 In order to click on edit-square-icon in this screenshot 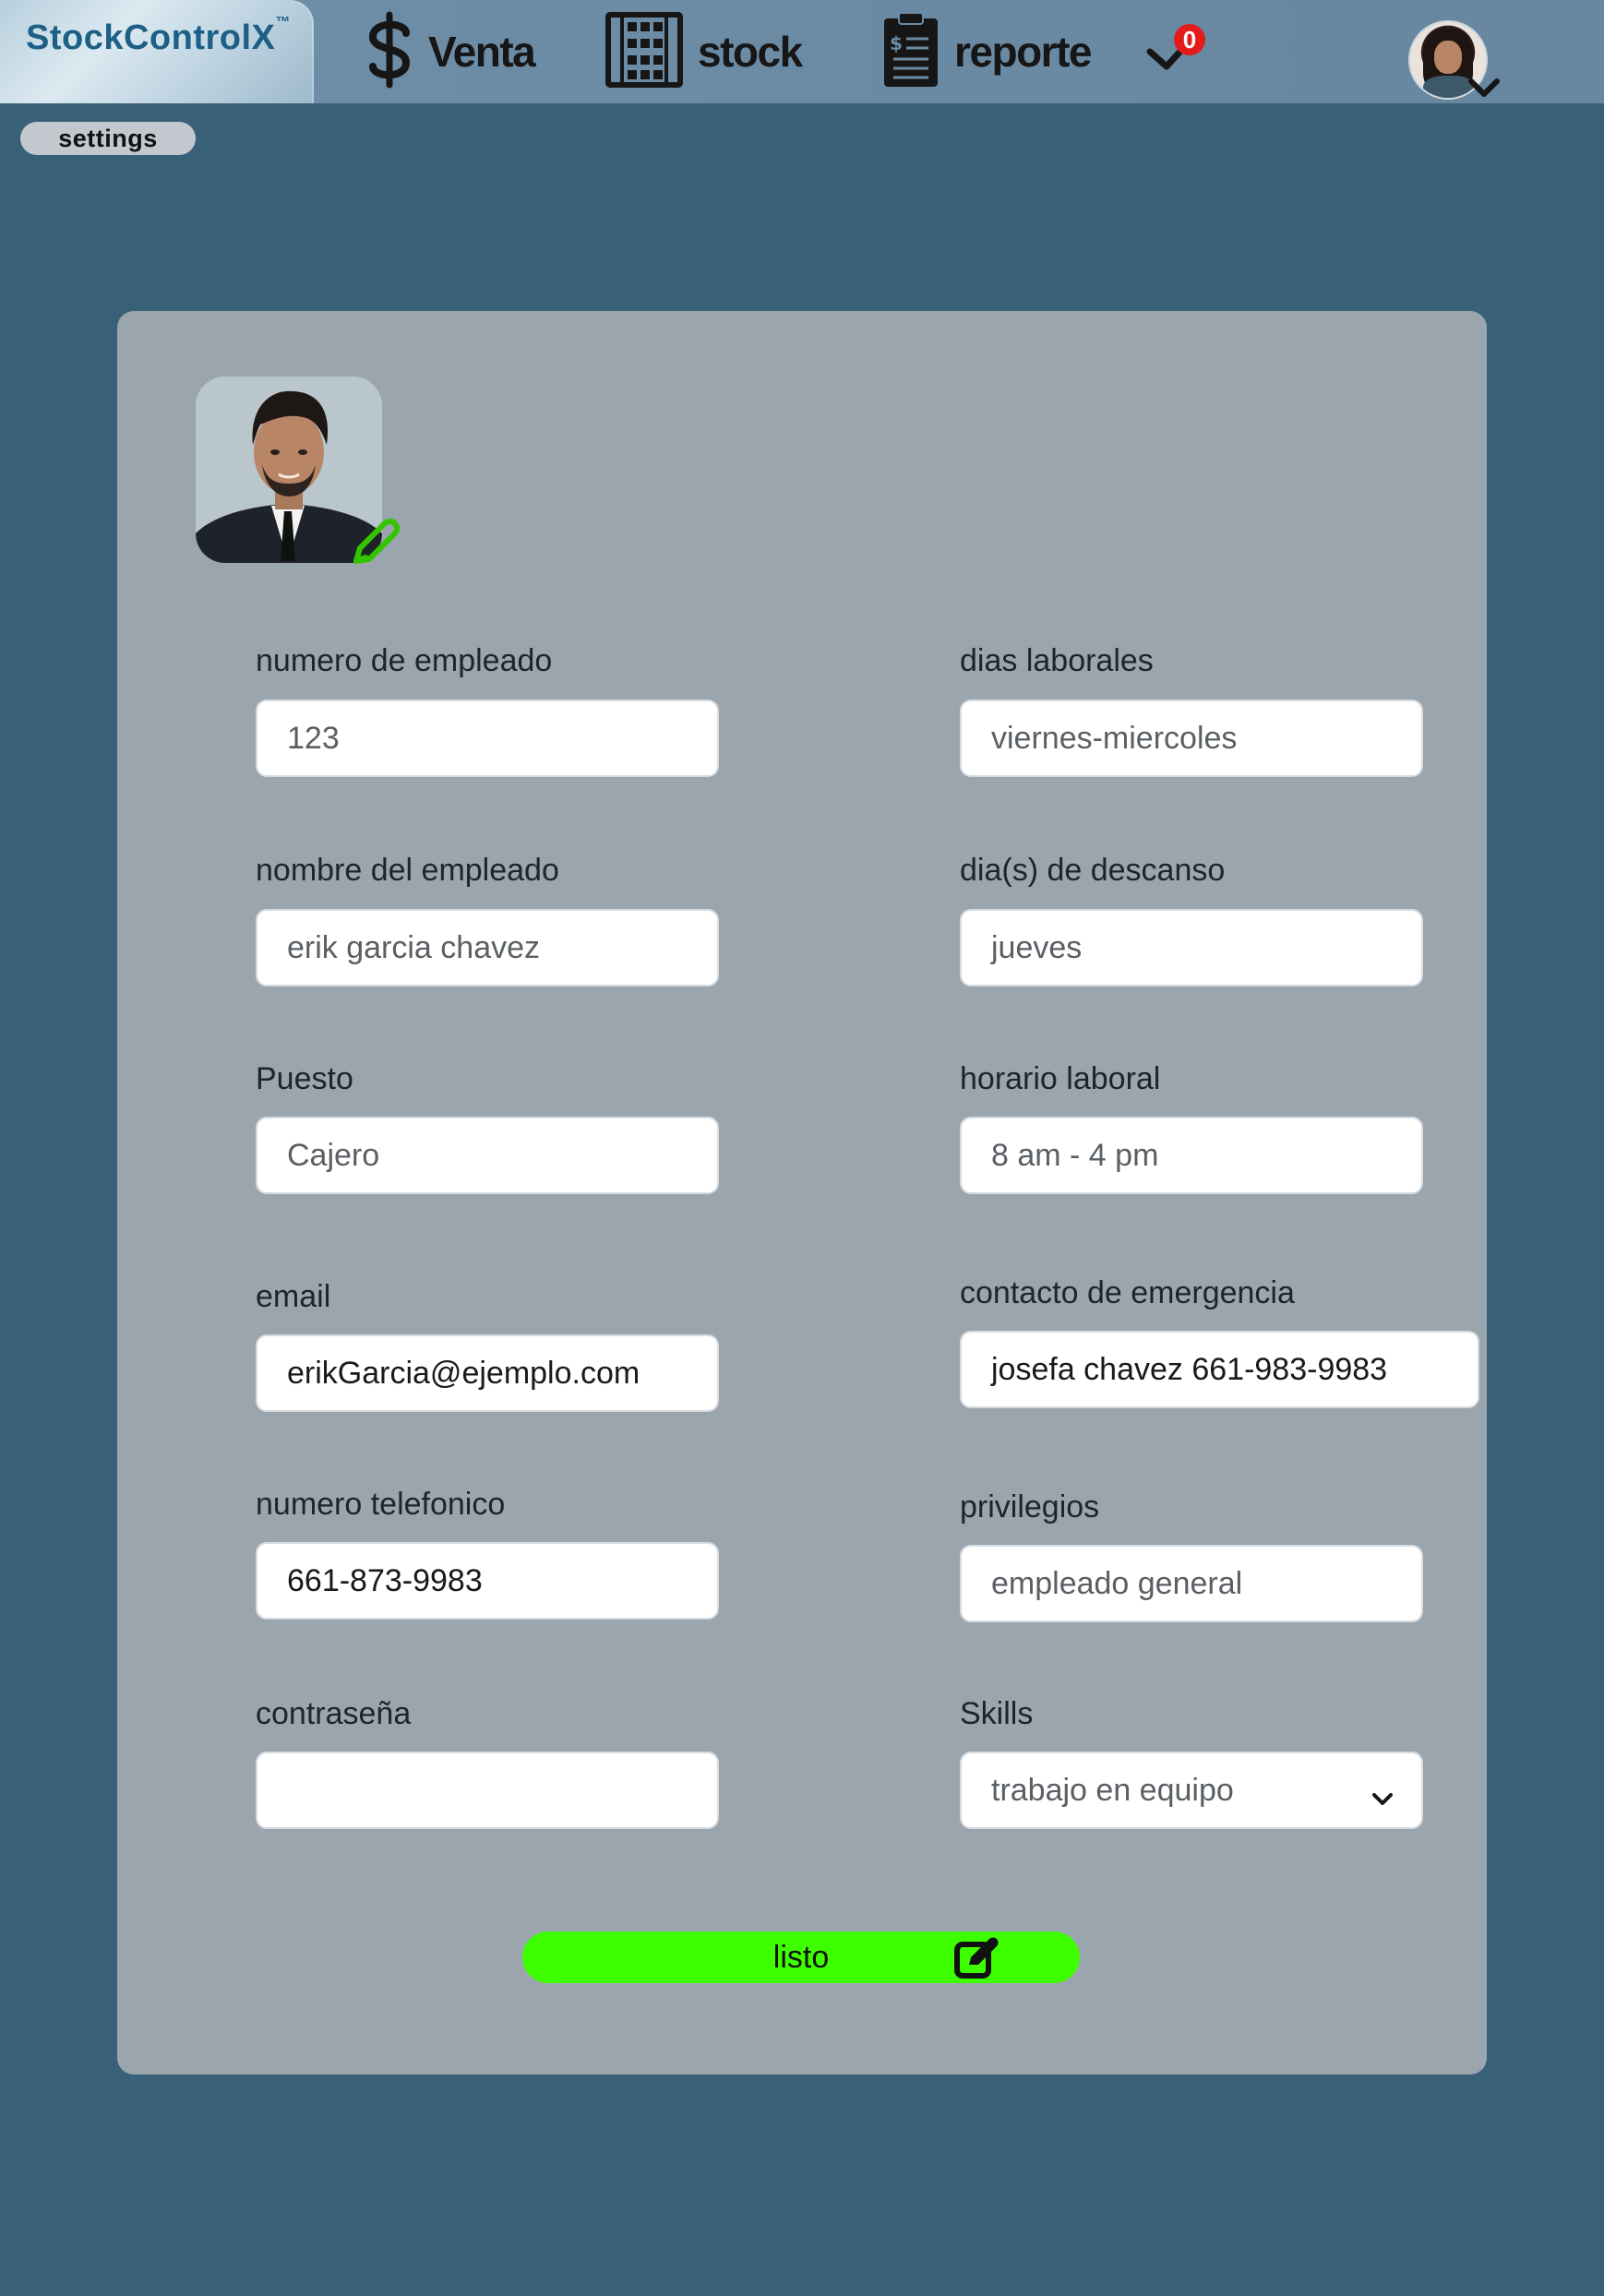, I will do `click(976, 1962)`.